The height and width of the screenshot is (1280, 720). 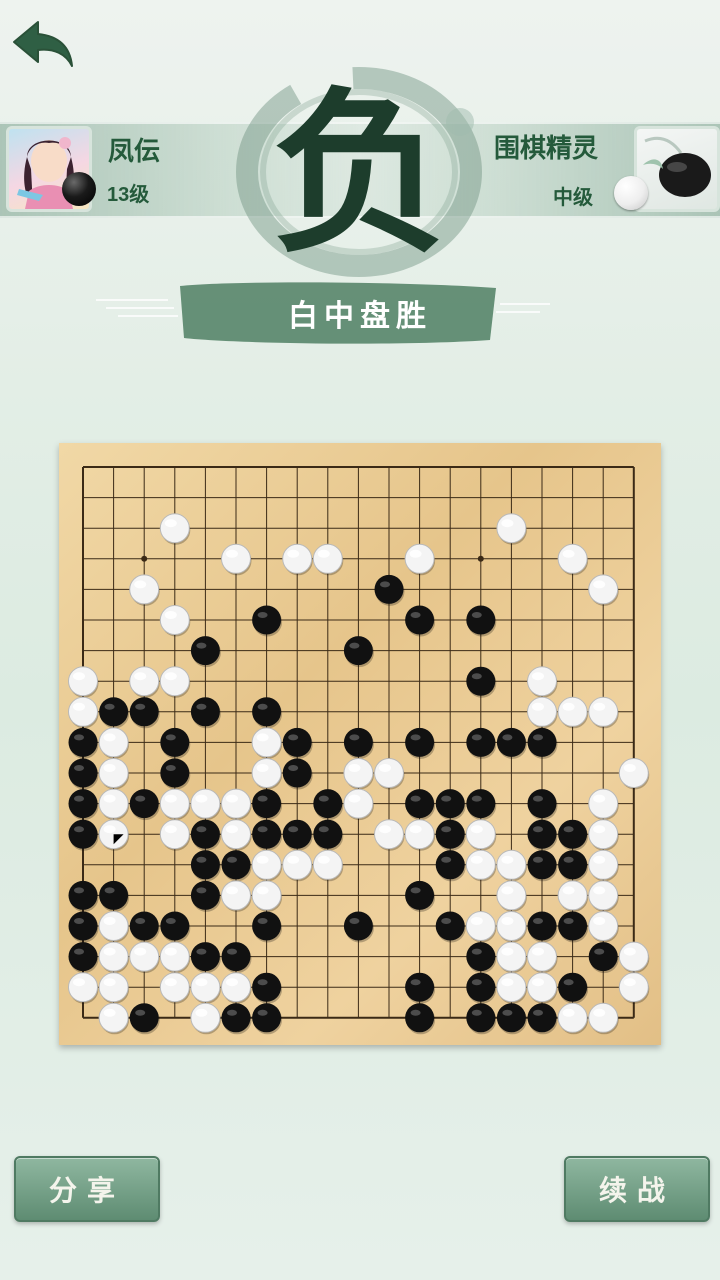 What do you see at coordinates (359, 173) in the screenshot?
I see `result-verdict: 负` at bounding box center [359, 173].